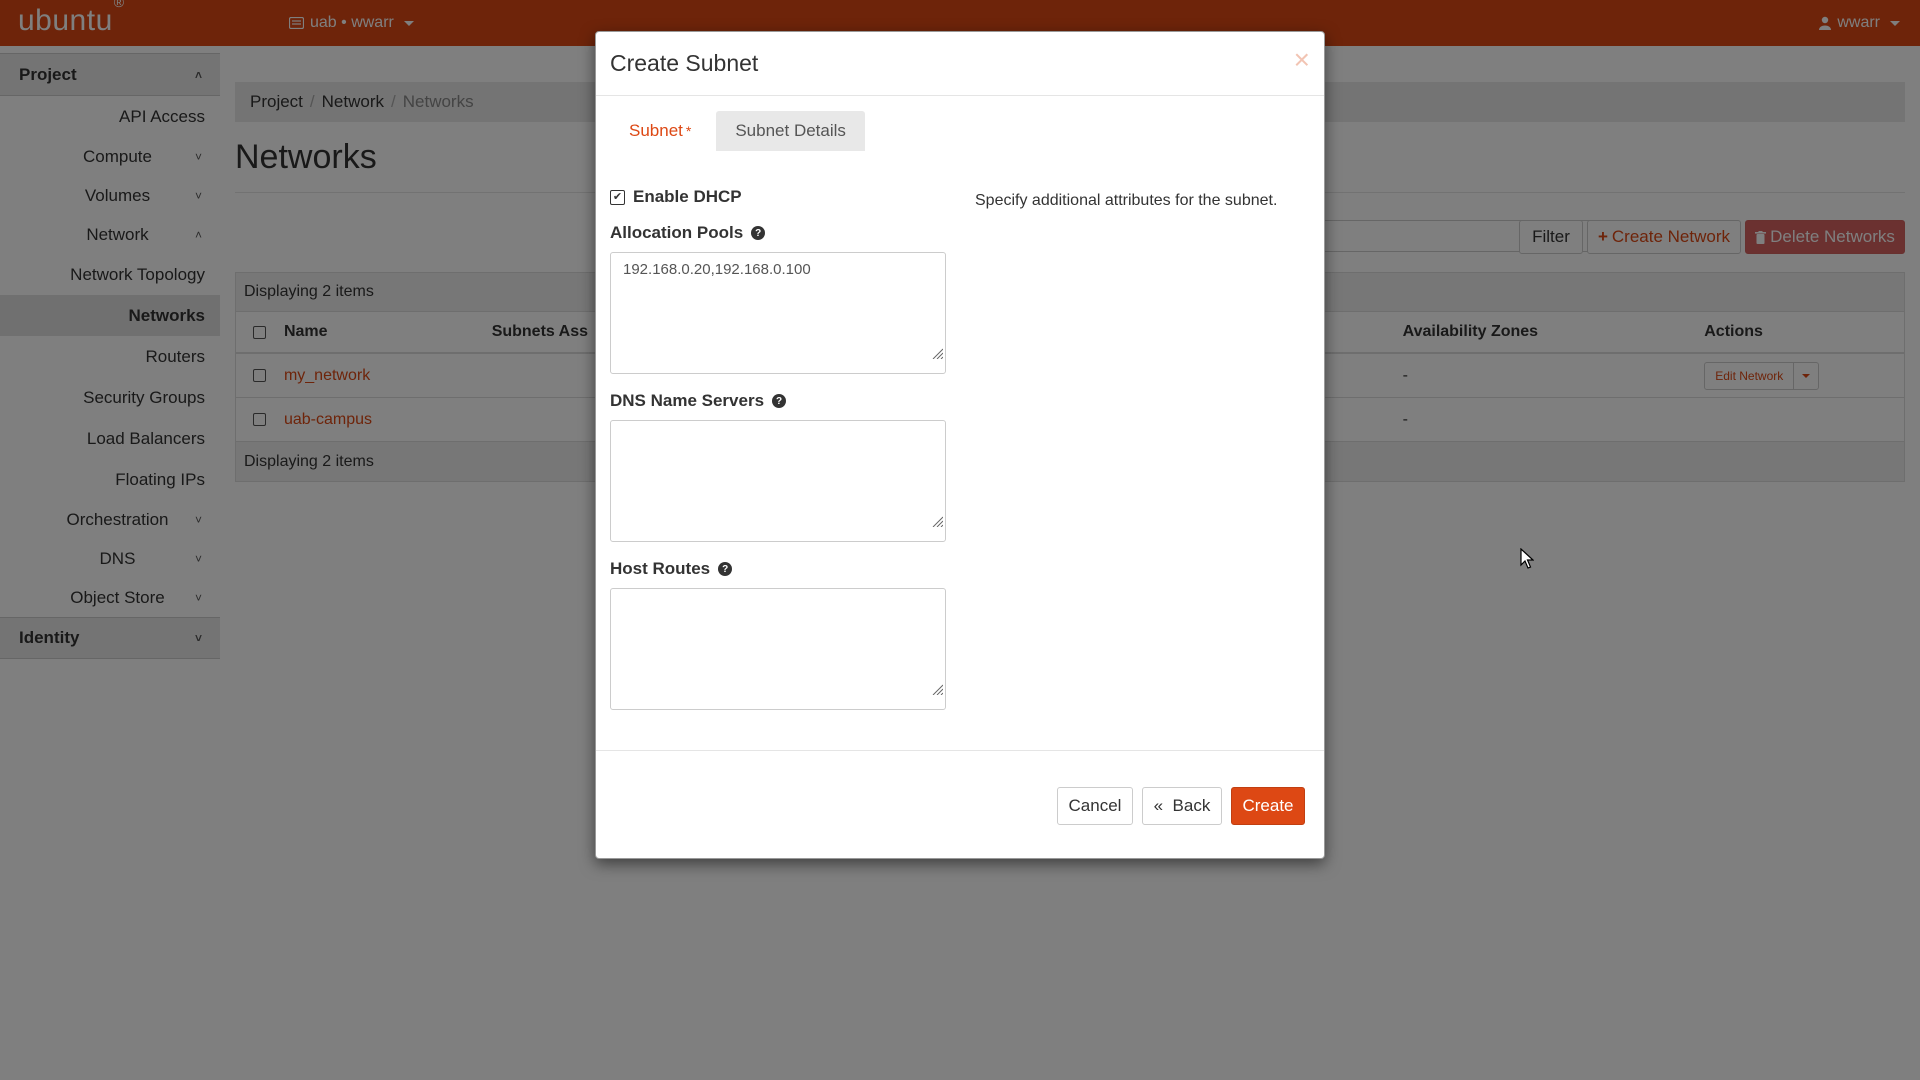 Image resolution: width=1920 pixels, height=1080 pixels. Describe the element at coordinates (778, 313) in the screenshot. I see `allocation-pools-textarea` at that location.